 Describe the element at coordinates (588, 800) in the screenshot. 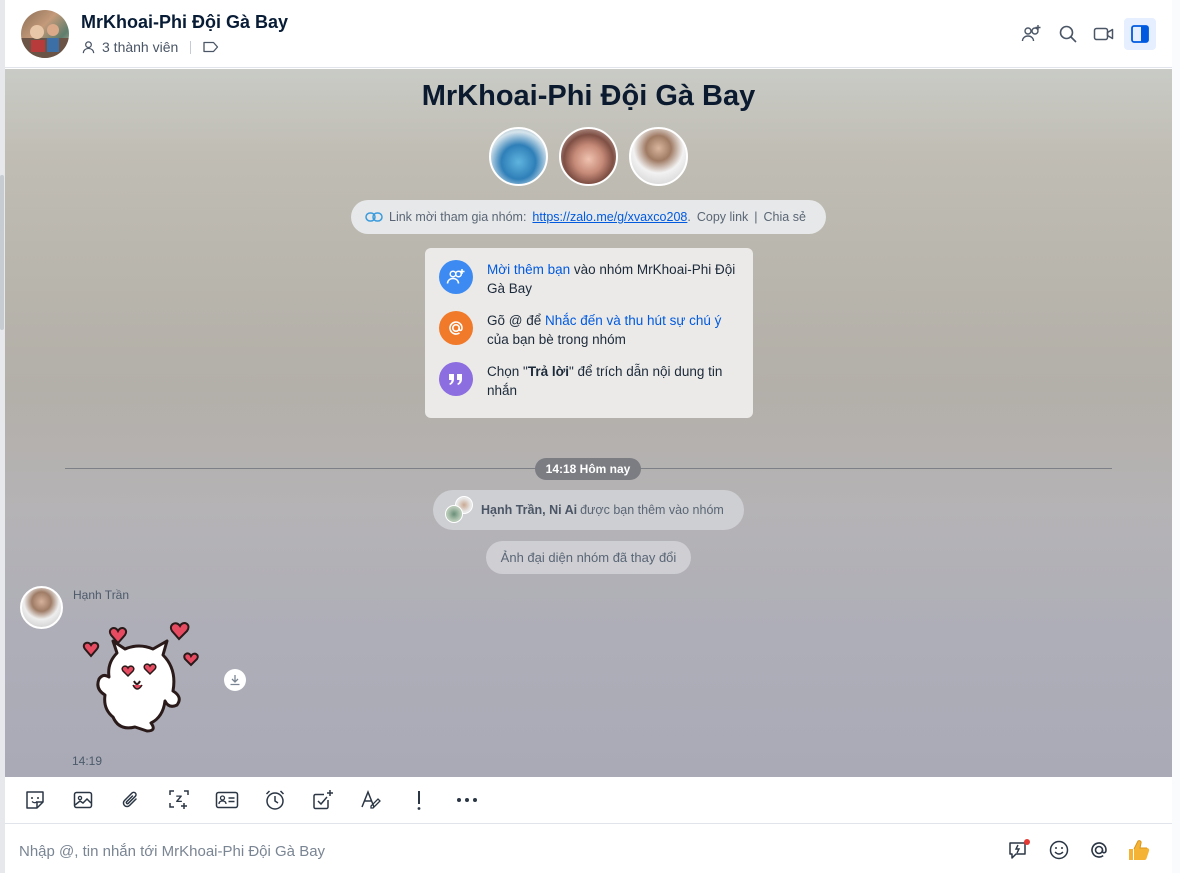

I see `composer-toolbar: Z` at that location.